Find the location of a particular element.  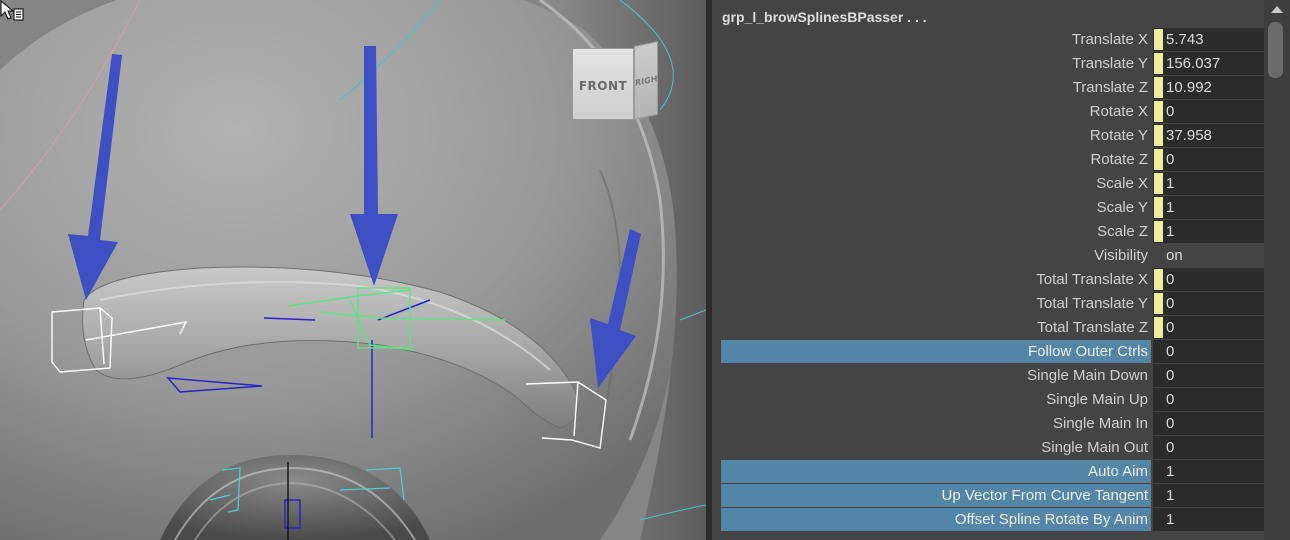

attribute-label: Single Main In is located at coordinates (936, 423).